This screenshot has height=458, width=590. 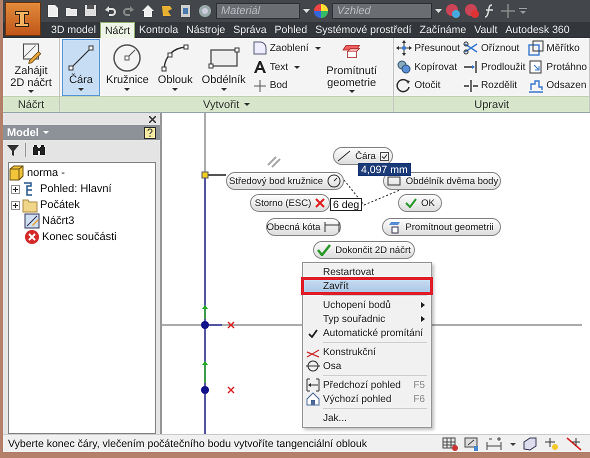 What do you see at coordinates (291, 30) in the screenshot?
I see `ribbon-tab: Pohled` at bounding box center [291, 30].